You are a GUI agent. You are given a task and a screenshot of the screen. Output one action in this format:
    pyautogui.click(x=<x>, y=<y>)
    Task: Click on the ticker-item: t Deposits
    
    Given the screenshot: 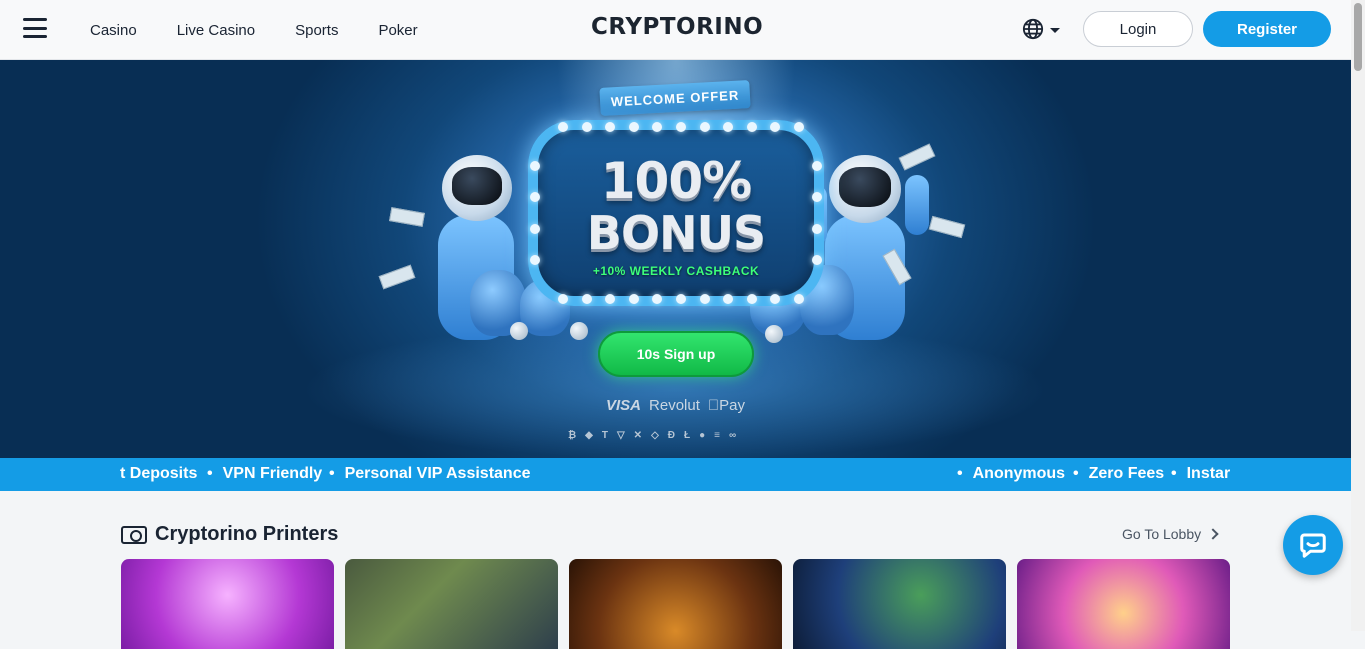 What is the action you would take?
    pyautogui.click(x=159, y=473)
    